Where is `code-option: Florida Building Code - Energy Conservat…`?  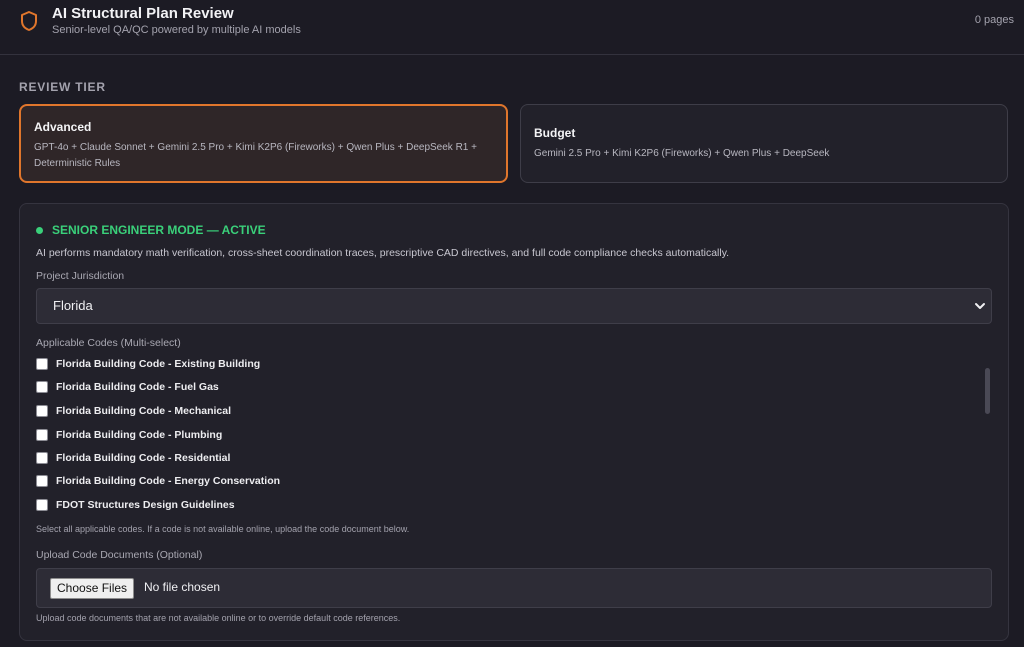 code-option: Florida Building Code - Energy Conservat… is located at coordinates (158, 481).